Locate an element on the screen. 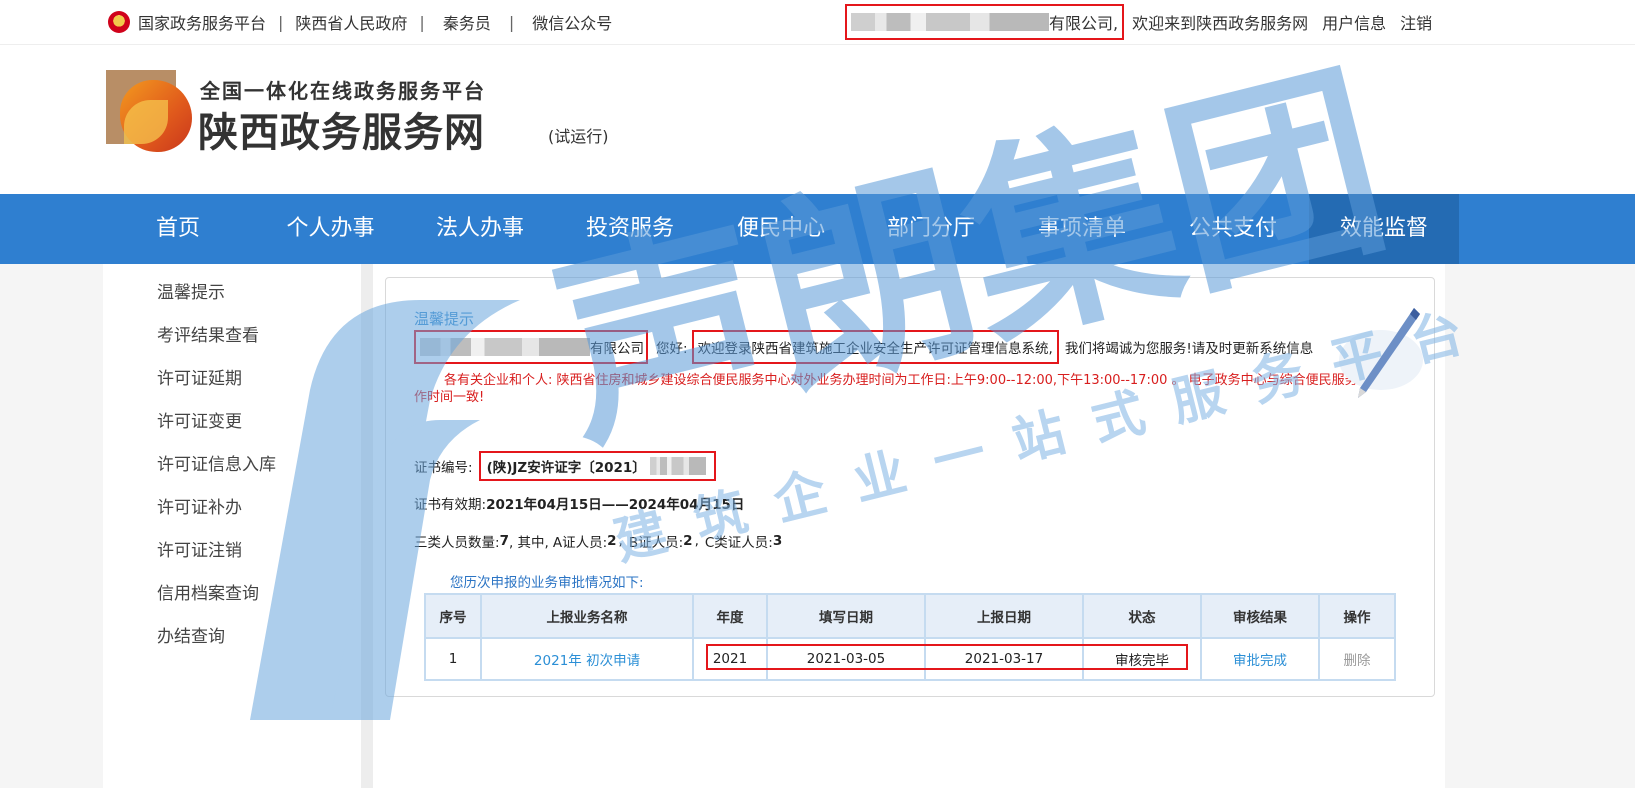 Image resolution: width=1635 pixels, height=788 pixels. nav-personal: 个人办事 is located at coordinates (330, 229).